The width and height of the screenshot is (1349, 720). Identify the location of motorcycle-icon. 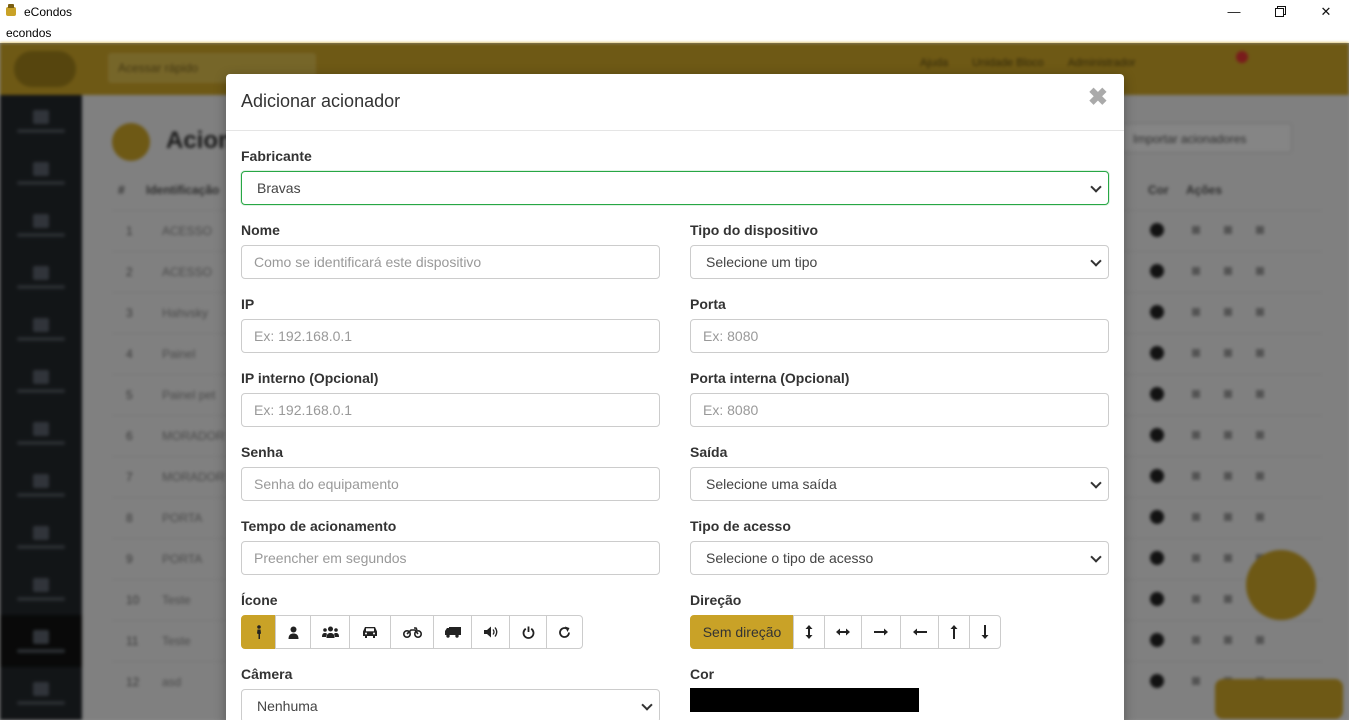
(412, 632).